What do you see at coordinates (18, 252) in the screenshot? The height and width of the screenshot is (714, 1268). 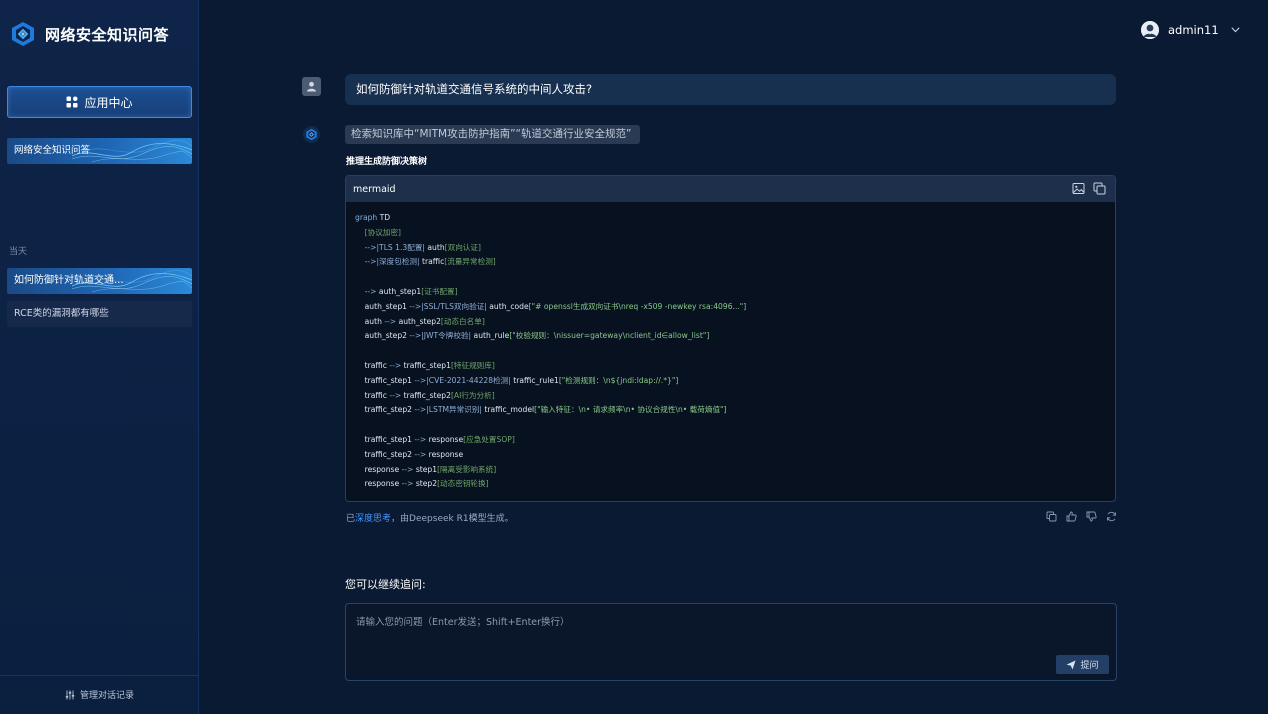 I see `history-section-title: 当天` at bounding box center [18, 252].